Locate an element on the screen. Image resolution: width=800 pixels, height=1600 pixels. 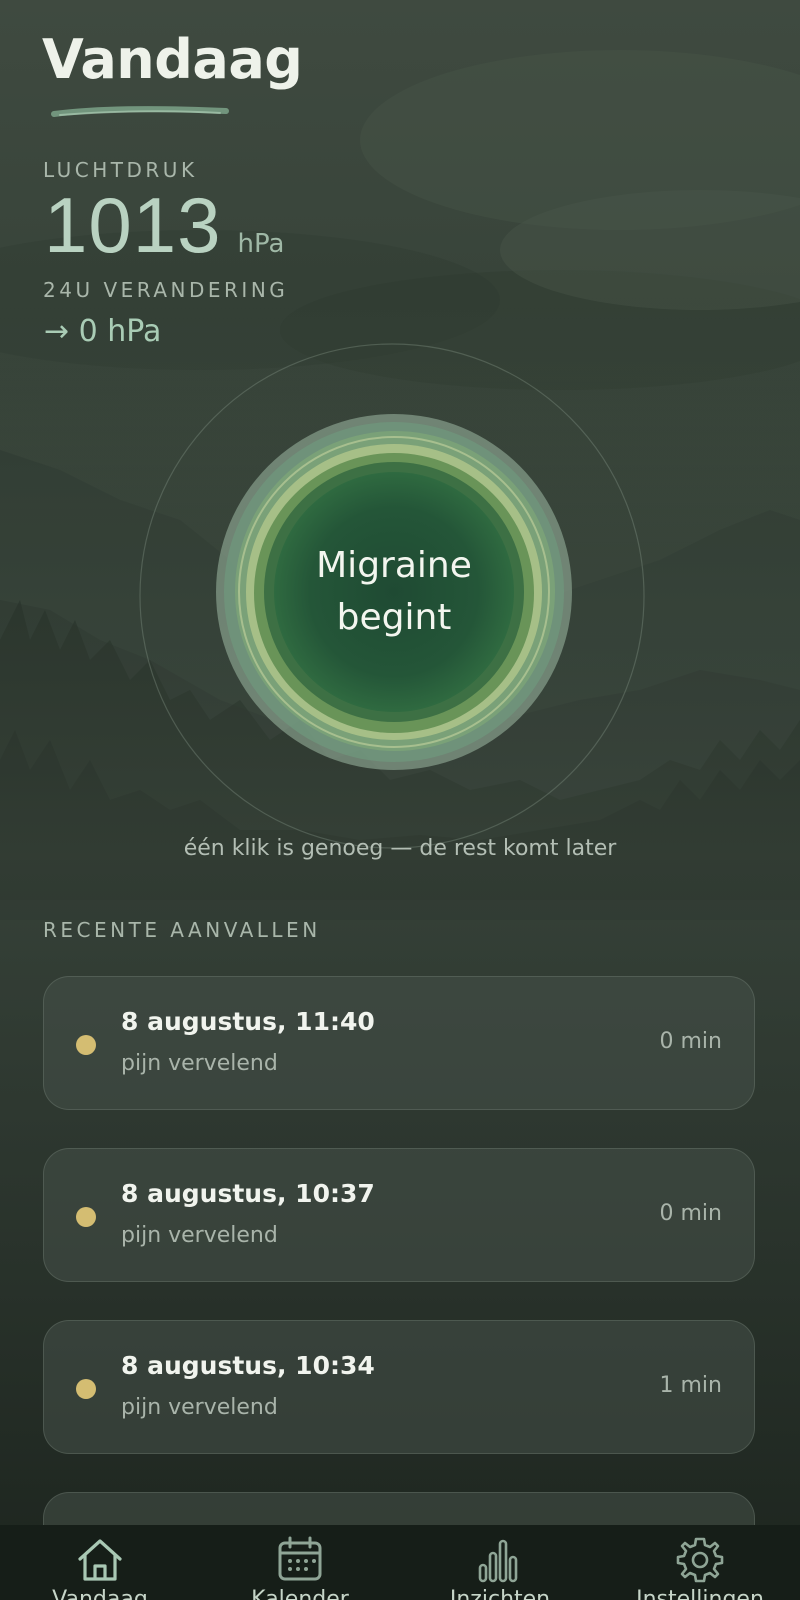
pressure-change-label: 24U VERANDERING is located at coordinates (166, 290).